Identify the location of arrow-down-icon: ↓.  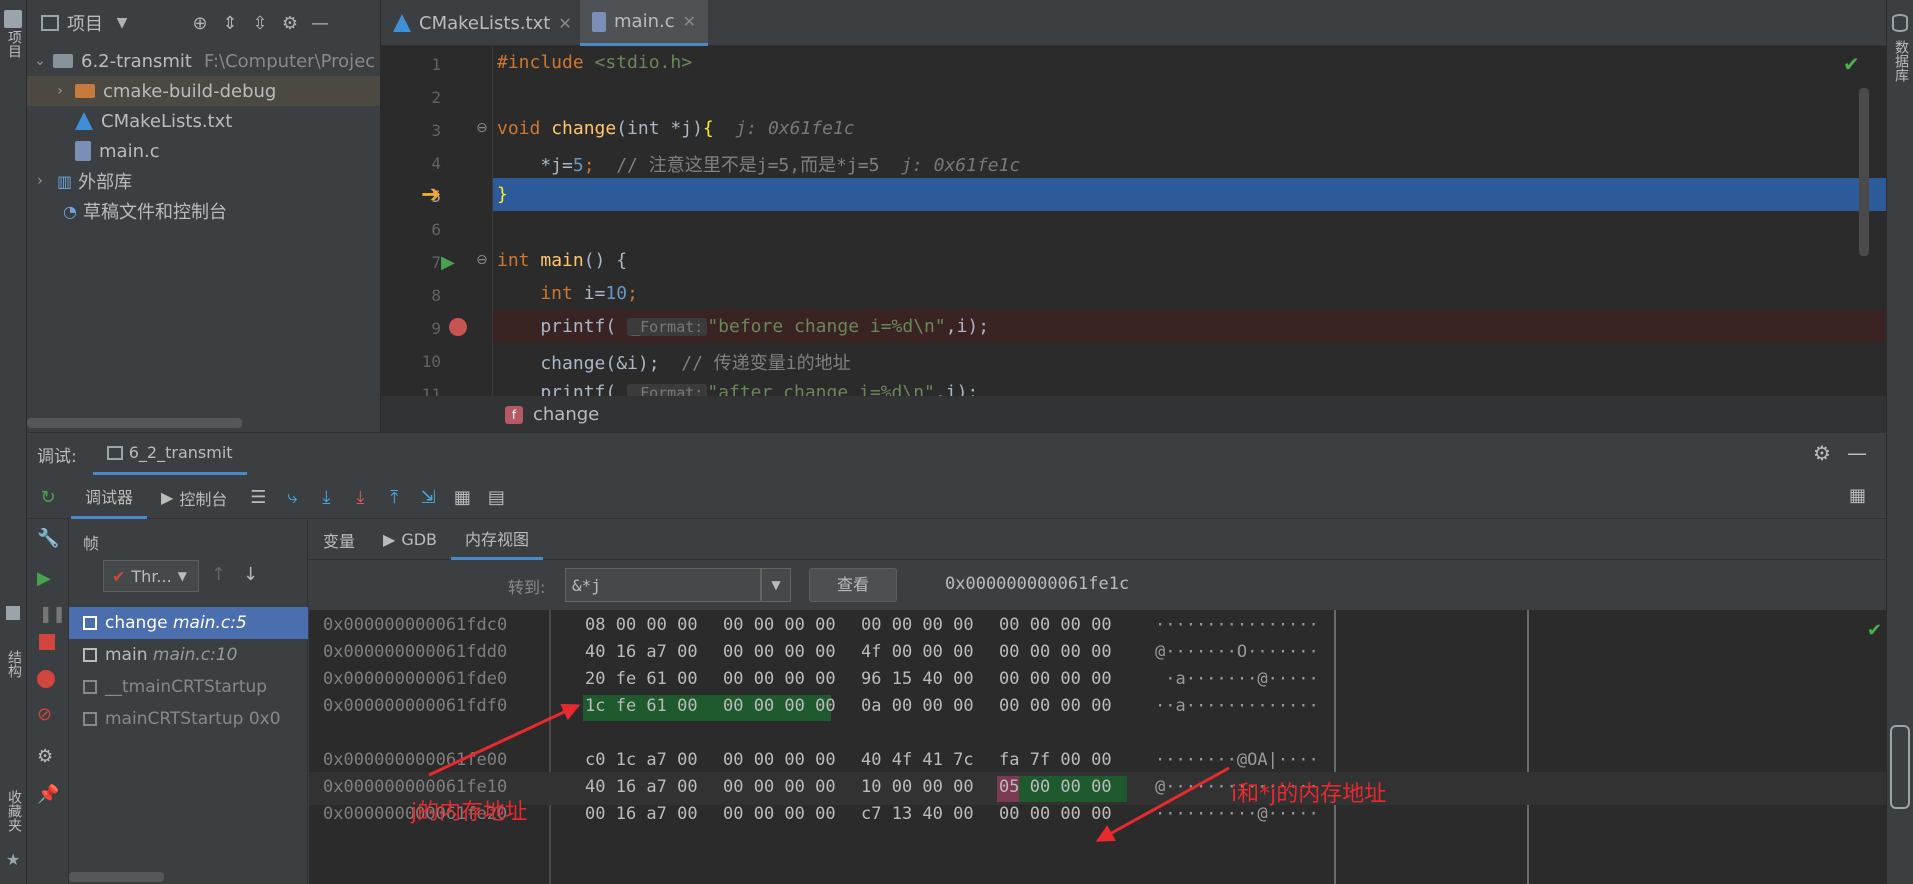
(250, 574).